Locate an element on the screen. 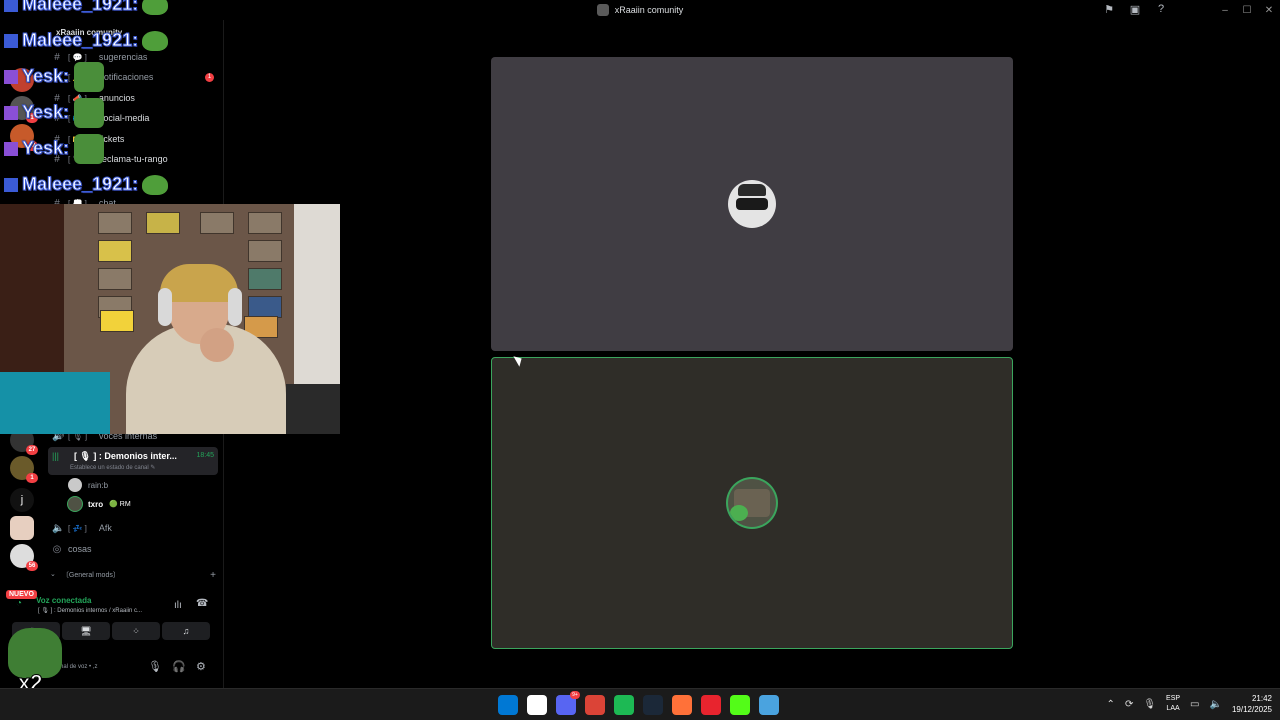  server-item-j: j is located at coordinates (22, 500).